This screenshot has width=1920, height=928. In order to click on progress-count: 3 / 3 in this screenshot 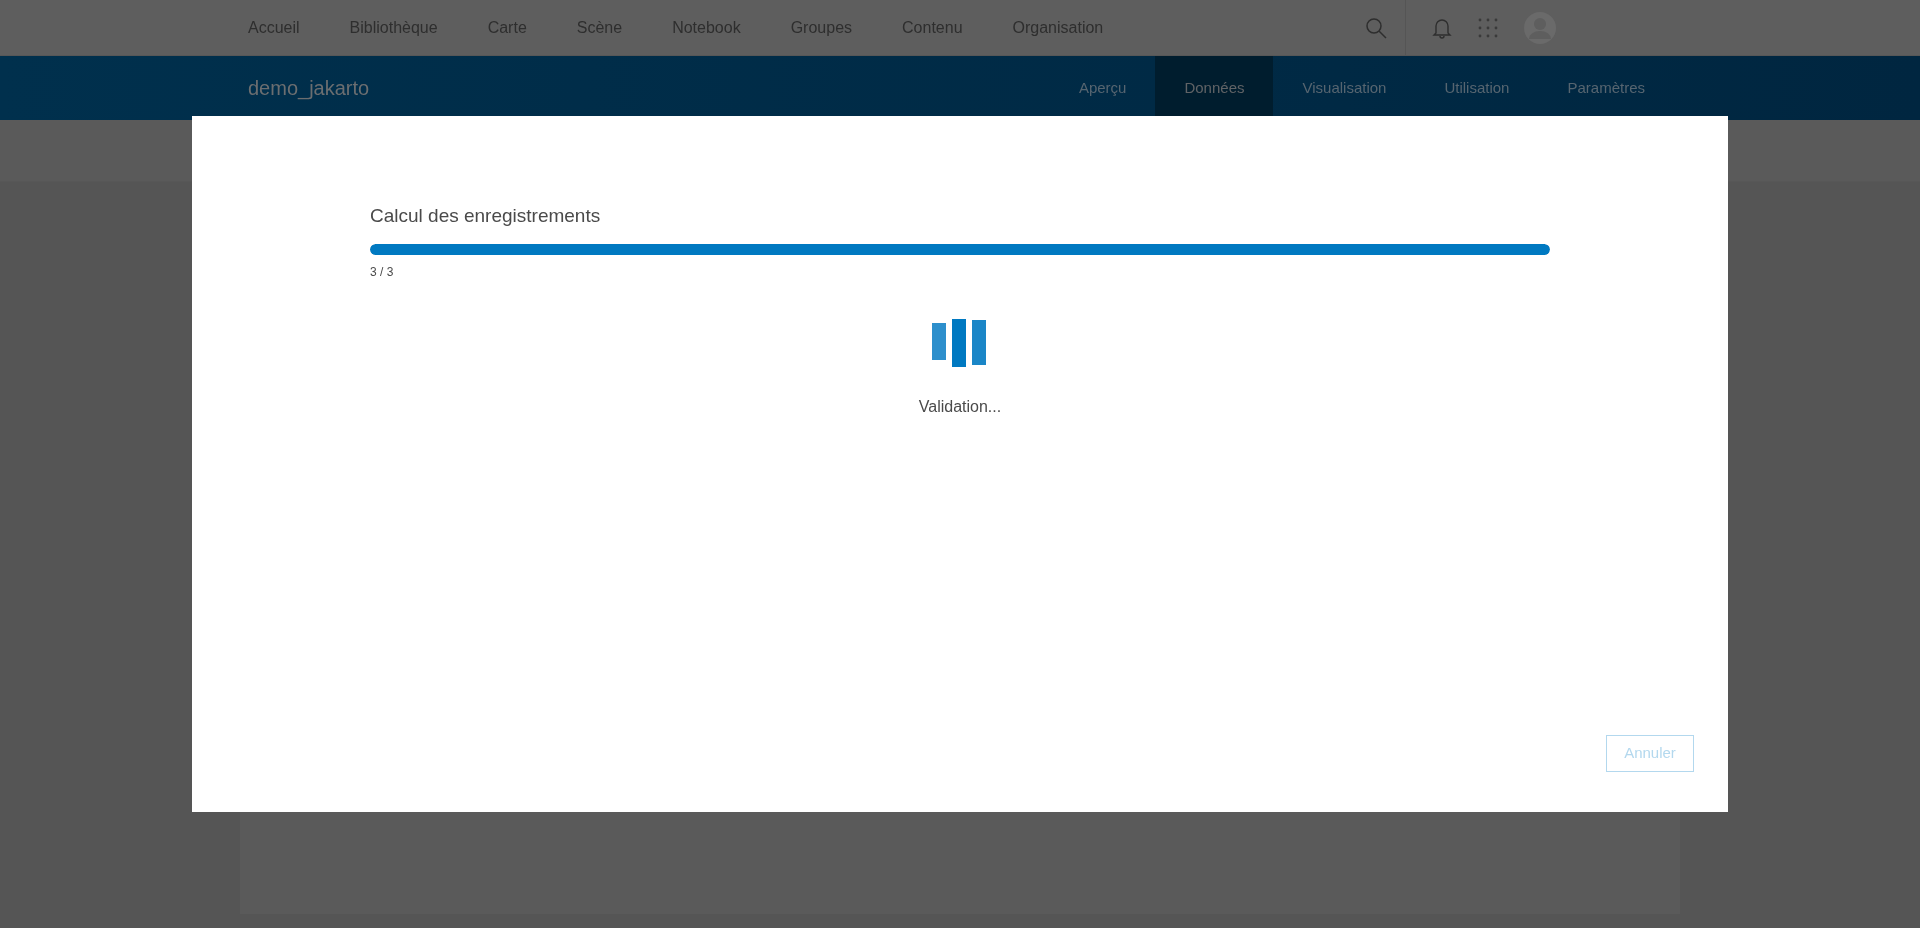, I will do `click(382, 272)`.